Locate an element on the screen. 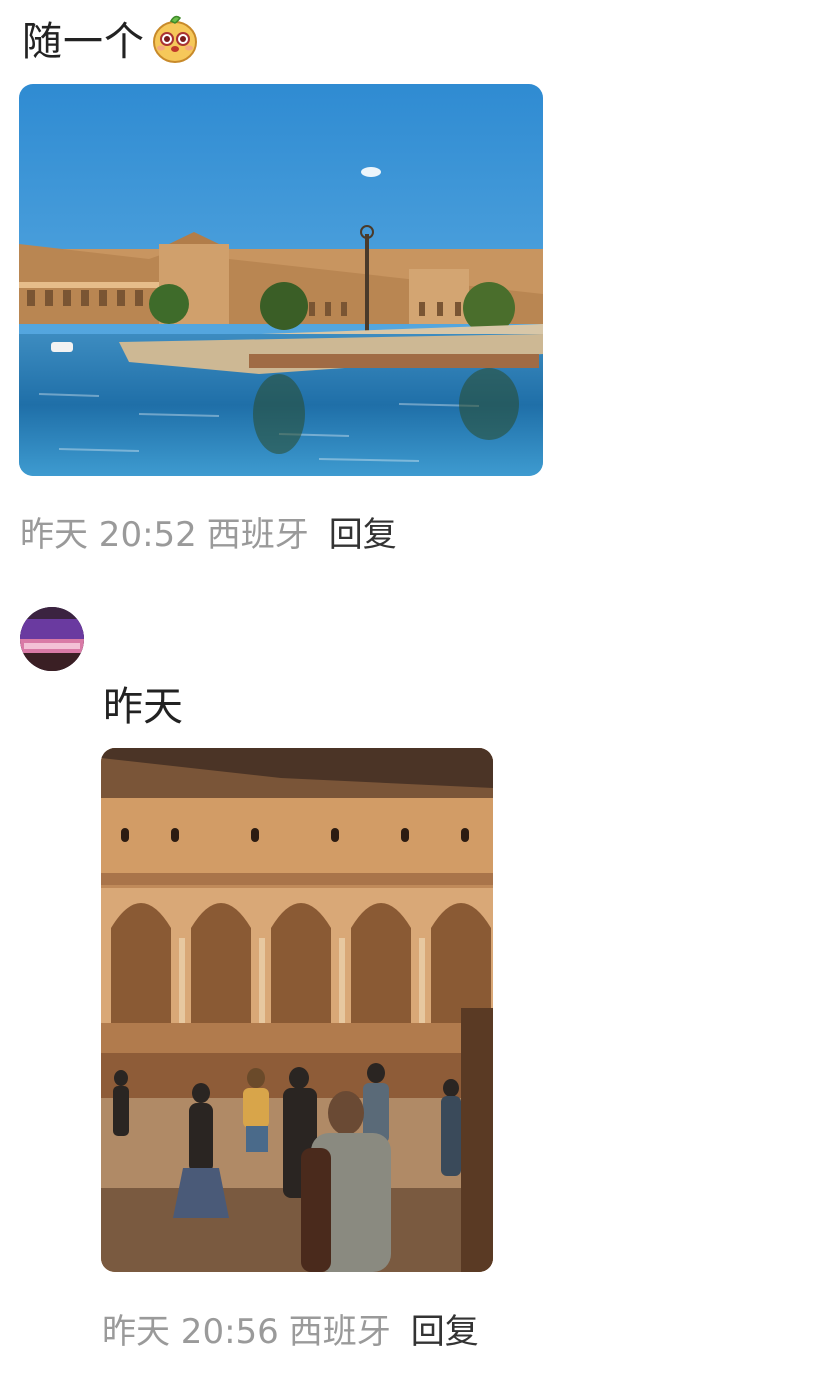  cute-face-emoji-icon is located at coordinates (175, 38).